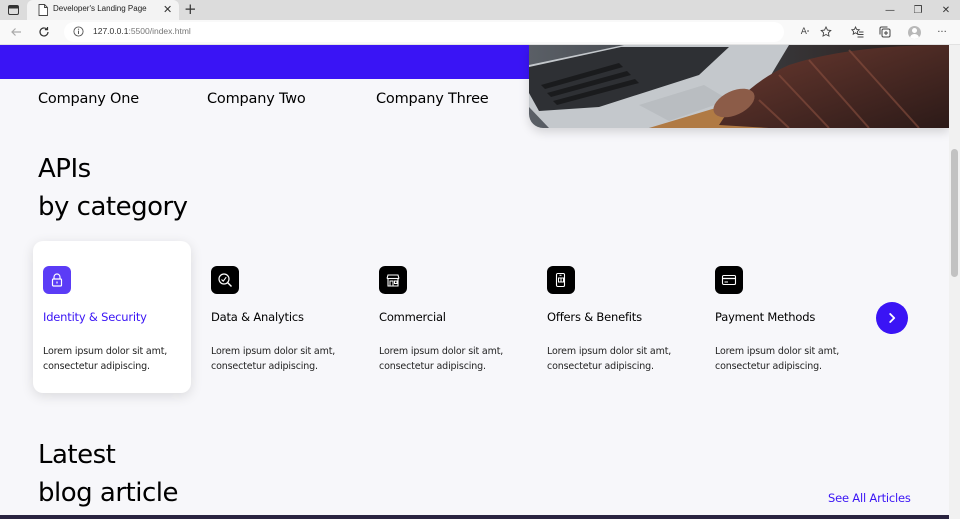 The width and height of the screenshot is (960, 519). I want to click on lock-icon, so click(57, 280).